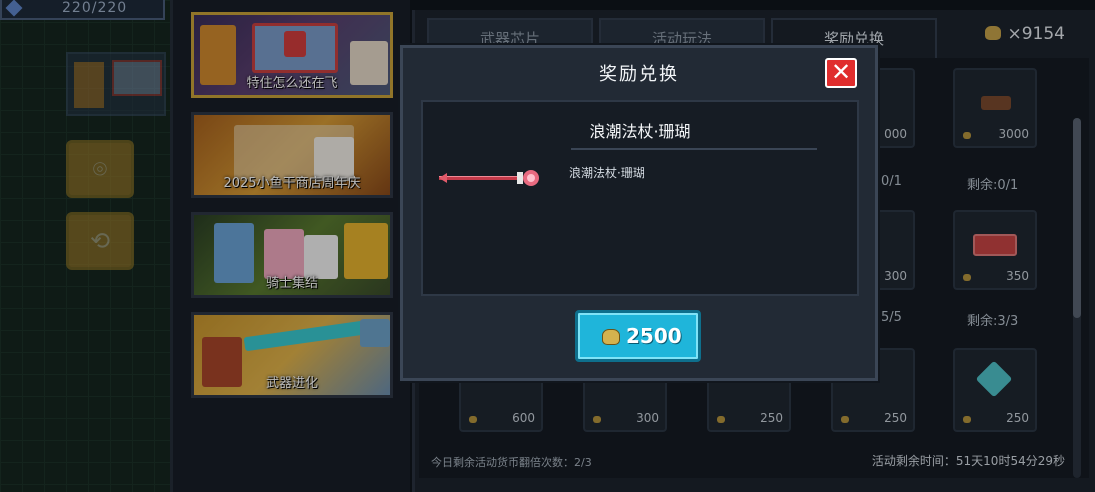 The image size is (1095, 492). What do you see at coordinates (694, 149) in the screenshot?
I see `divider` at bounding box center [694, 149].